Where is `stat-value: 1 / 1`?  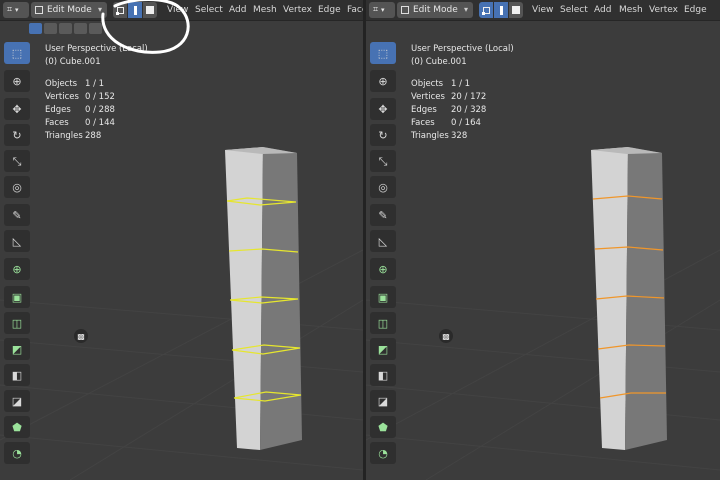
stat-value: 1 / 1 is located at coordinates (95, 84).